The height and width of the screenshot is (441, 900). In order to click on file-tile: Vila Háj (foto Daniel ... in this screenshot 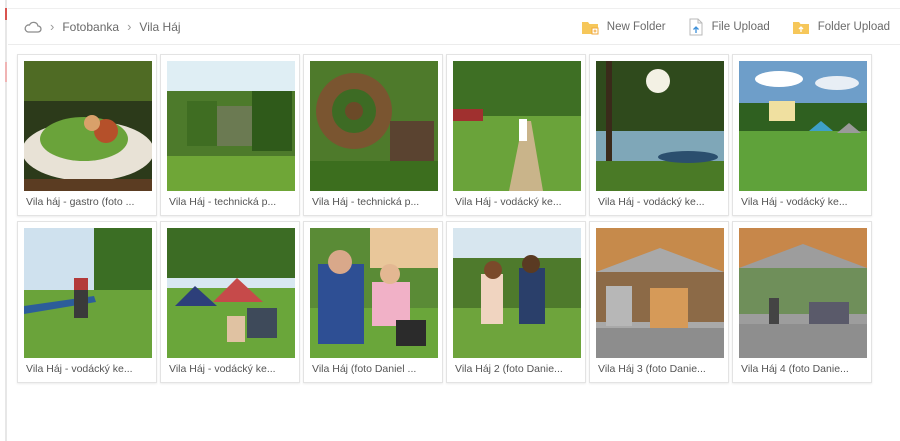, I will do `click(373, 302)`.